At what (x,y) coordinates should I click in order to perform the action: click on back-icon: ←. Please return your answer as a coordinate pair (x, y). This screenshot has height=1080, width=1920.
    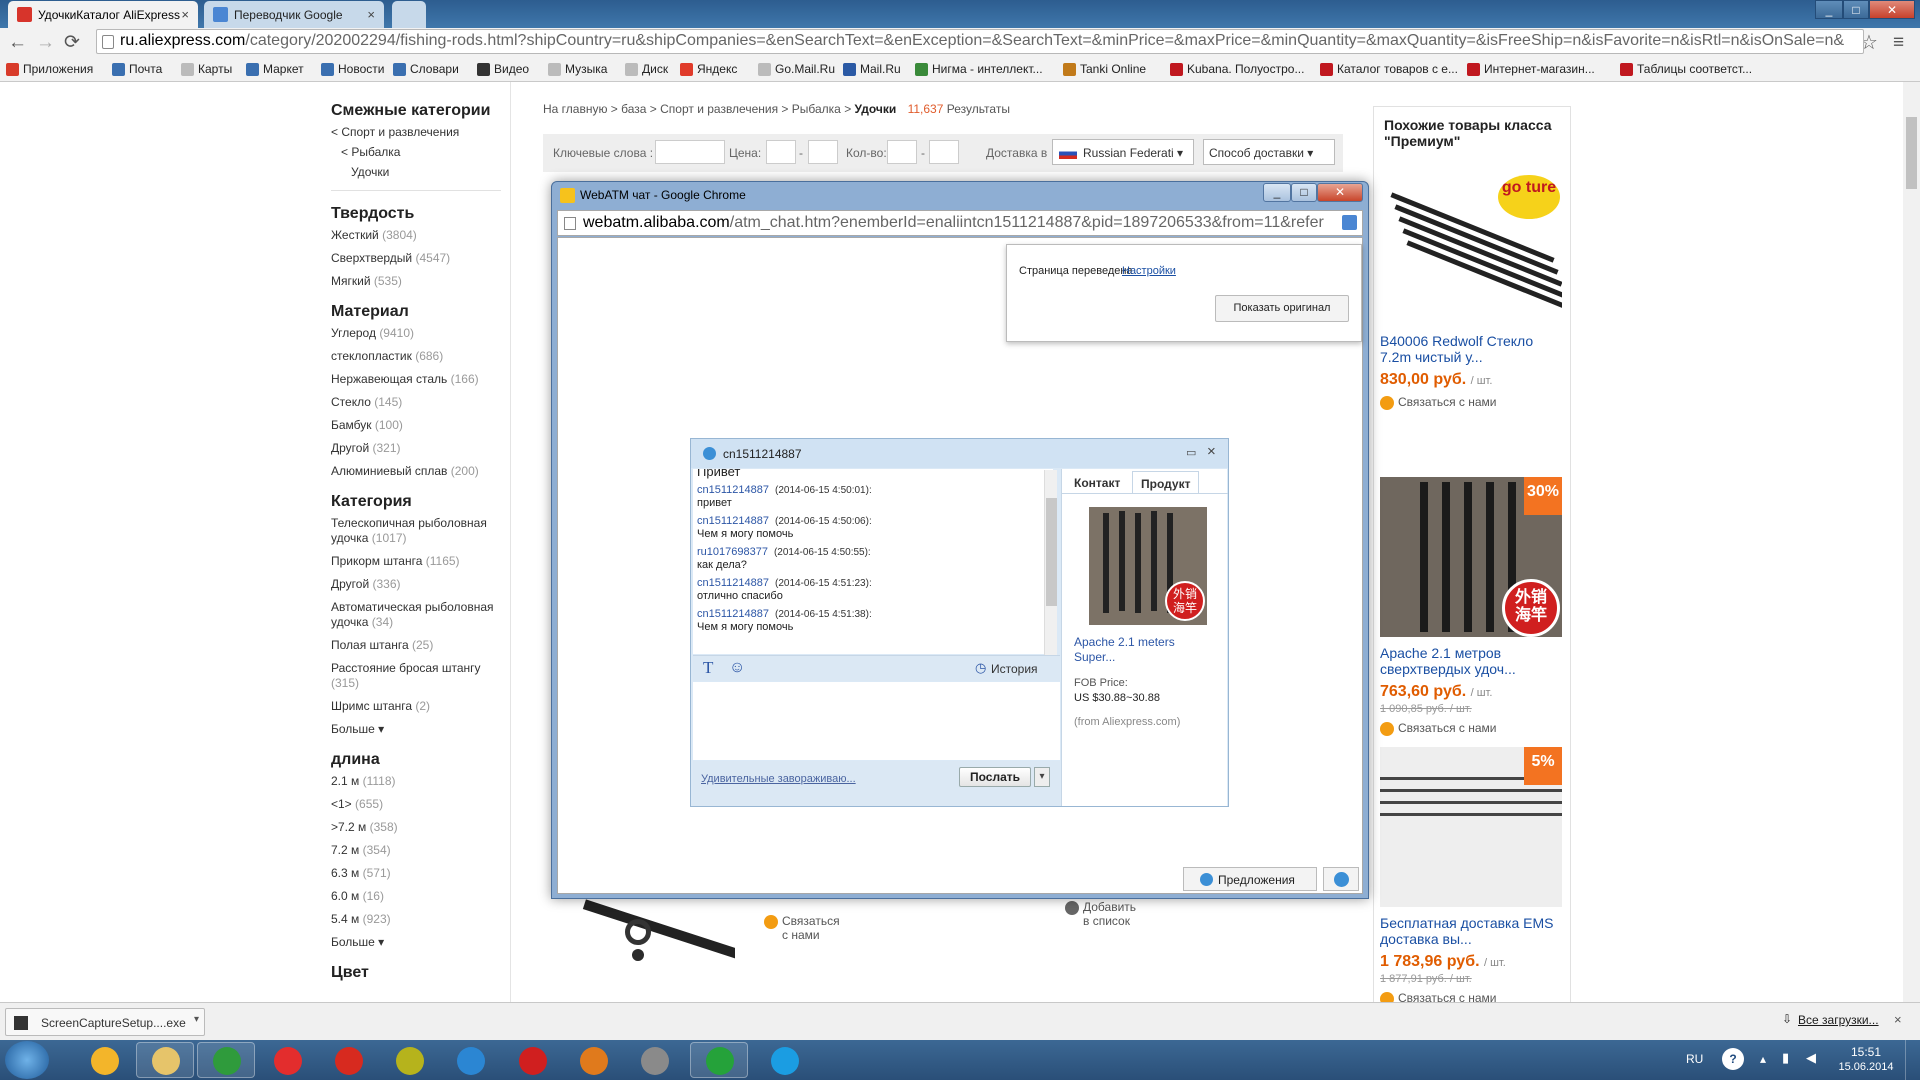
    Looking at the image, I should click on (17, 43).